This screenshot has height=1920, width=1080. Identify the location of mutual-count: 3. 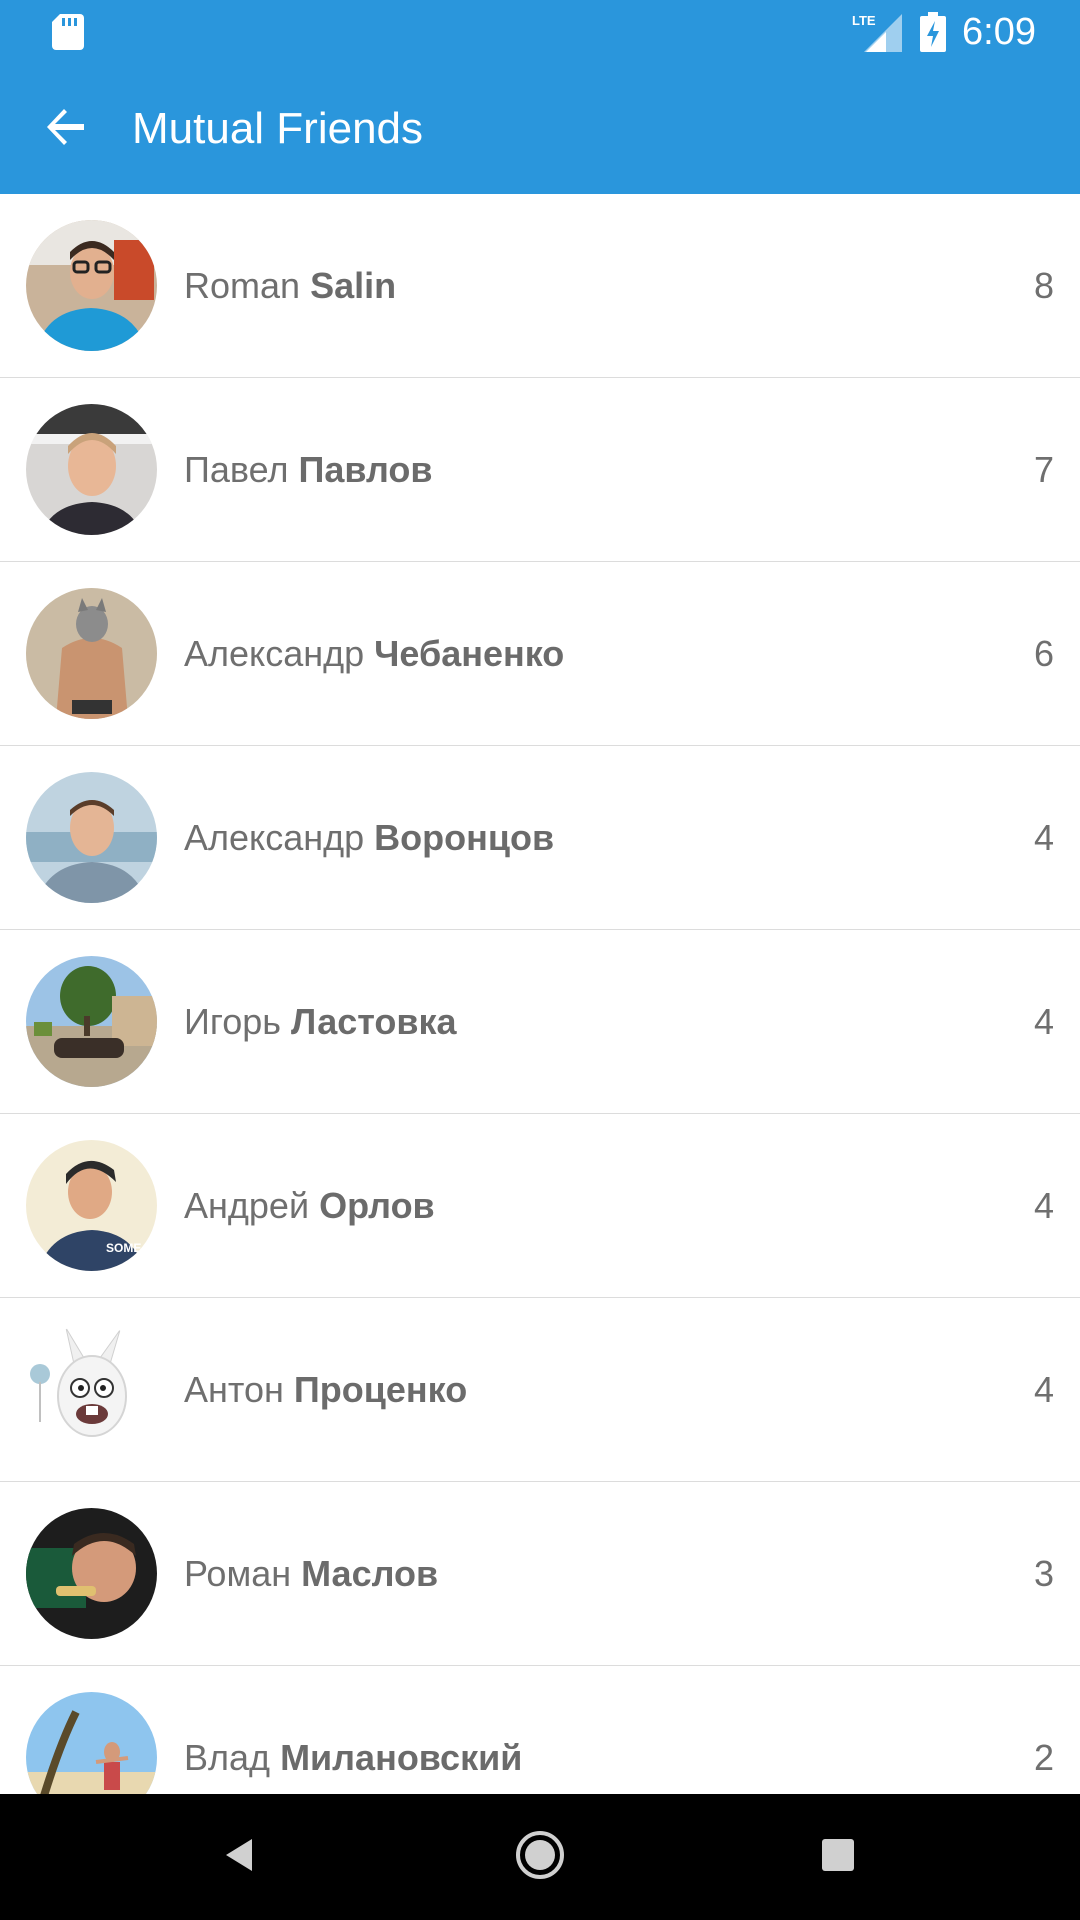
(1043, 1573).